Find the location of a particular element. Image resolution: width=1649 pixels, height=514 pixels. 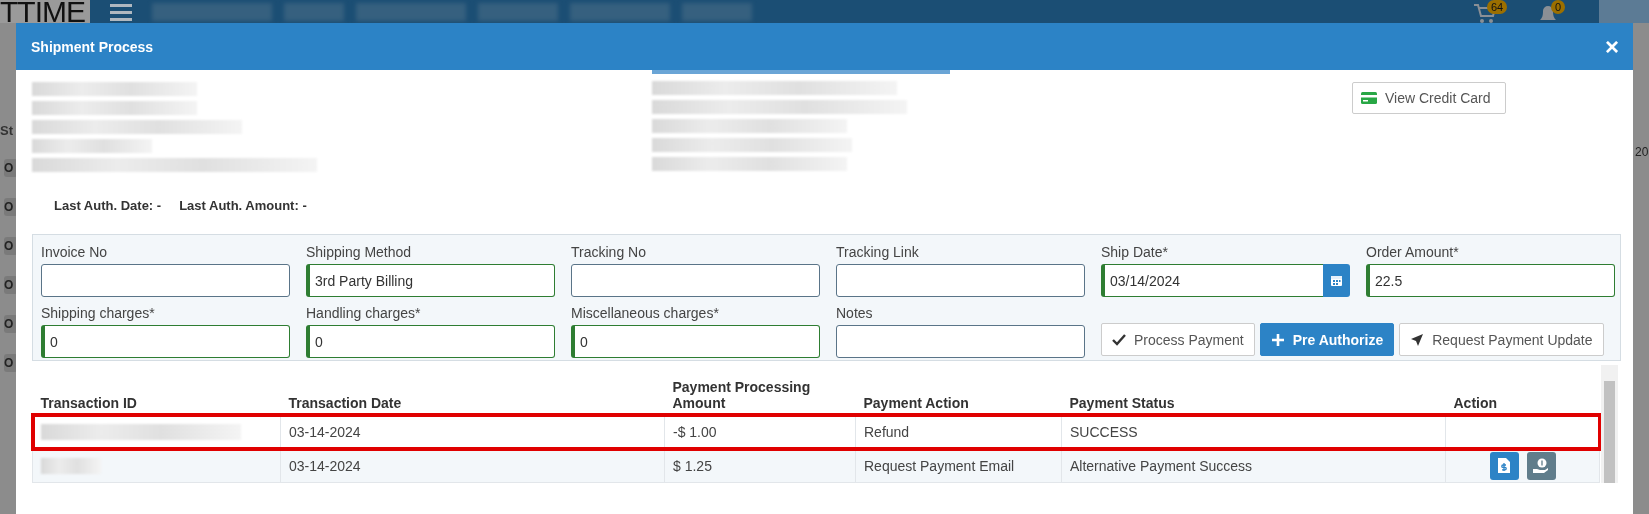

modal-title: Shipment Process is located at coordinates (92, 46).